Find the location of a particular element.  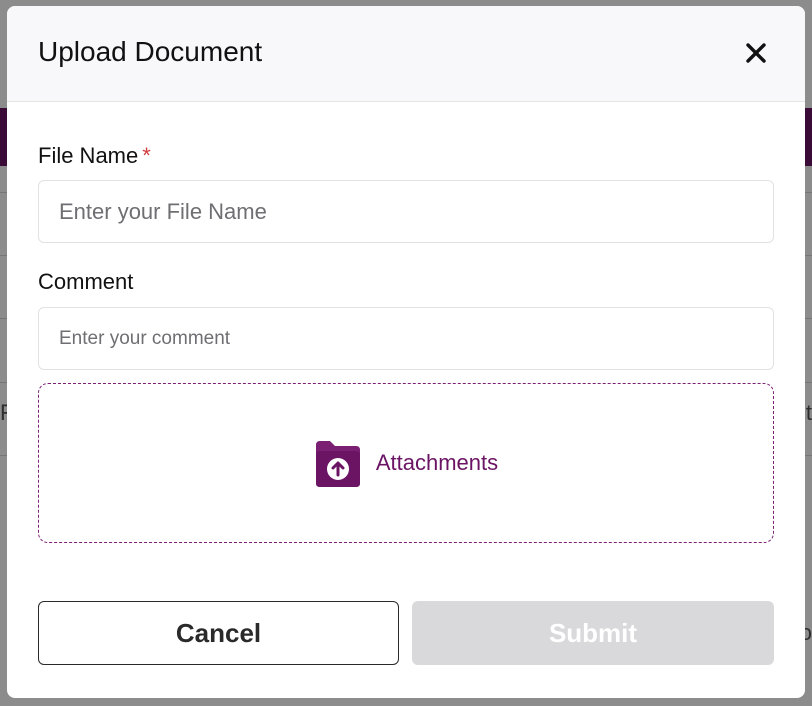

close-button is located at coordinates (756, 53).